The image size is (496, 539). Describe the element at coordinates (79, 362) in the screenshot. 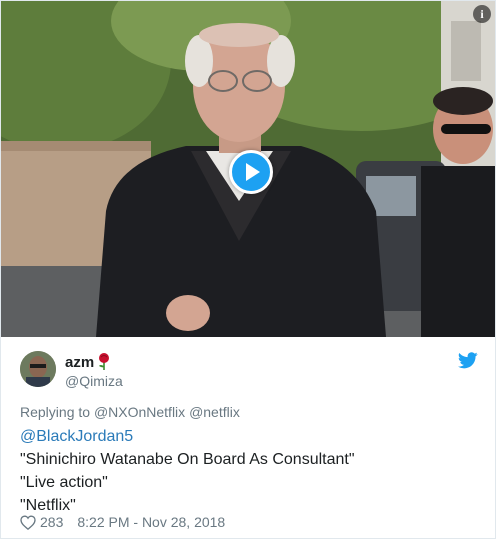

I see `author-display-name: azm` at that location.